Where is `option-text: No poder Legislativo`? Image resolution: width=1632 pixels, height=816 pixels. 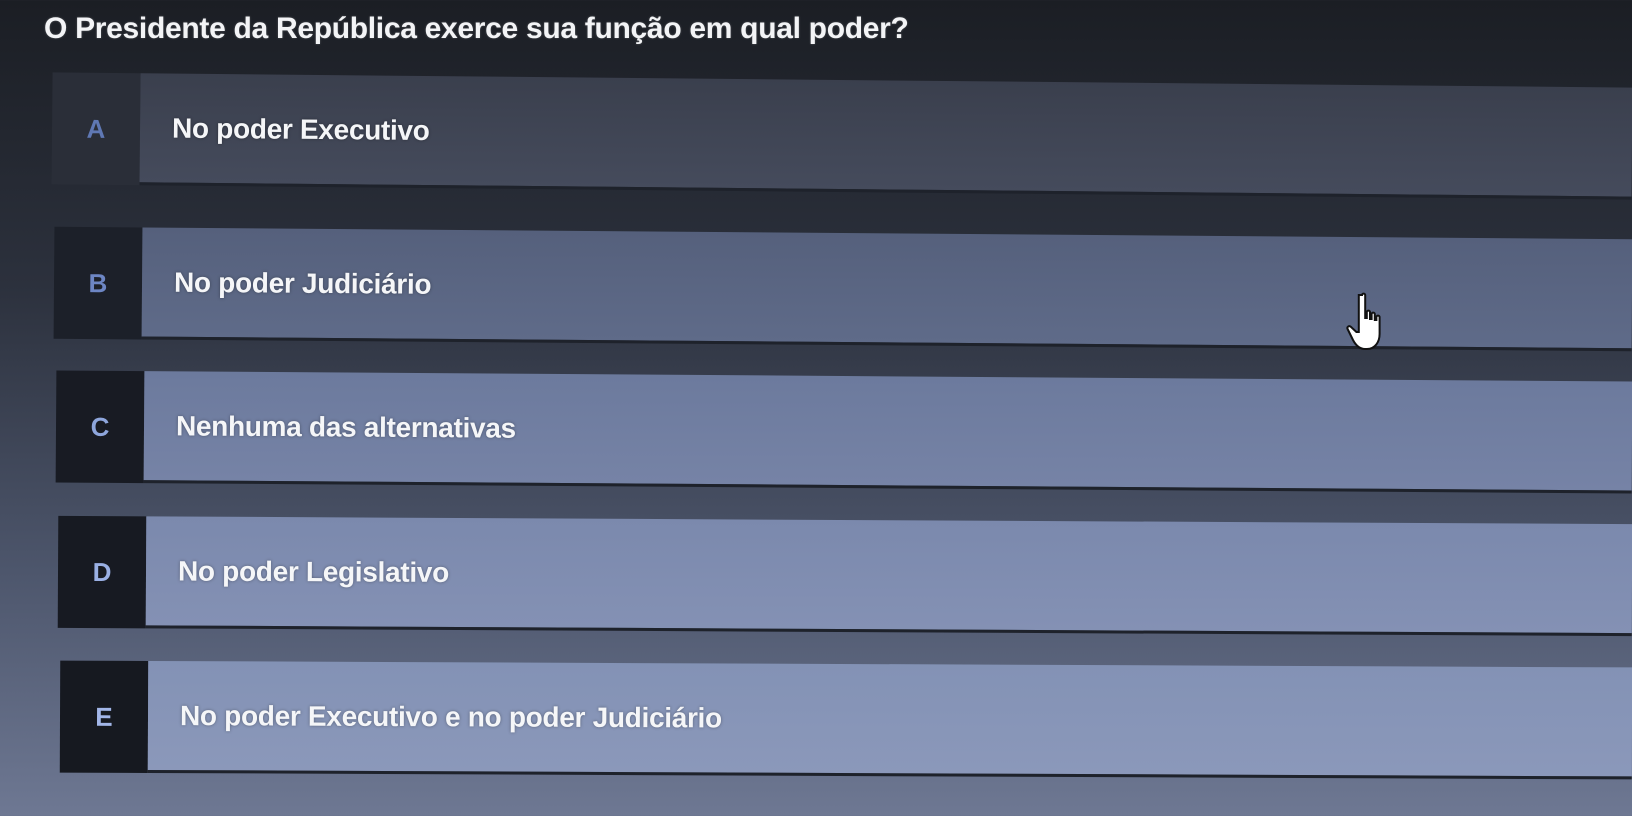 option-text: No poder Legislativo is located at coordinates (888, 576).